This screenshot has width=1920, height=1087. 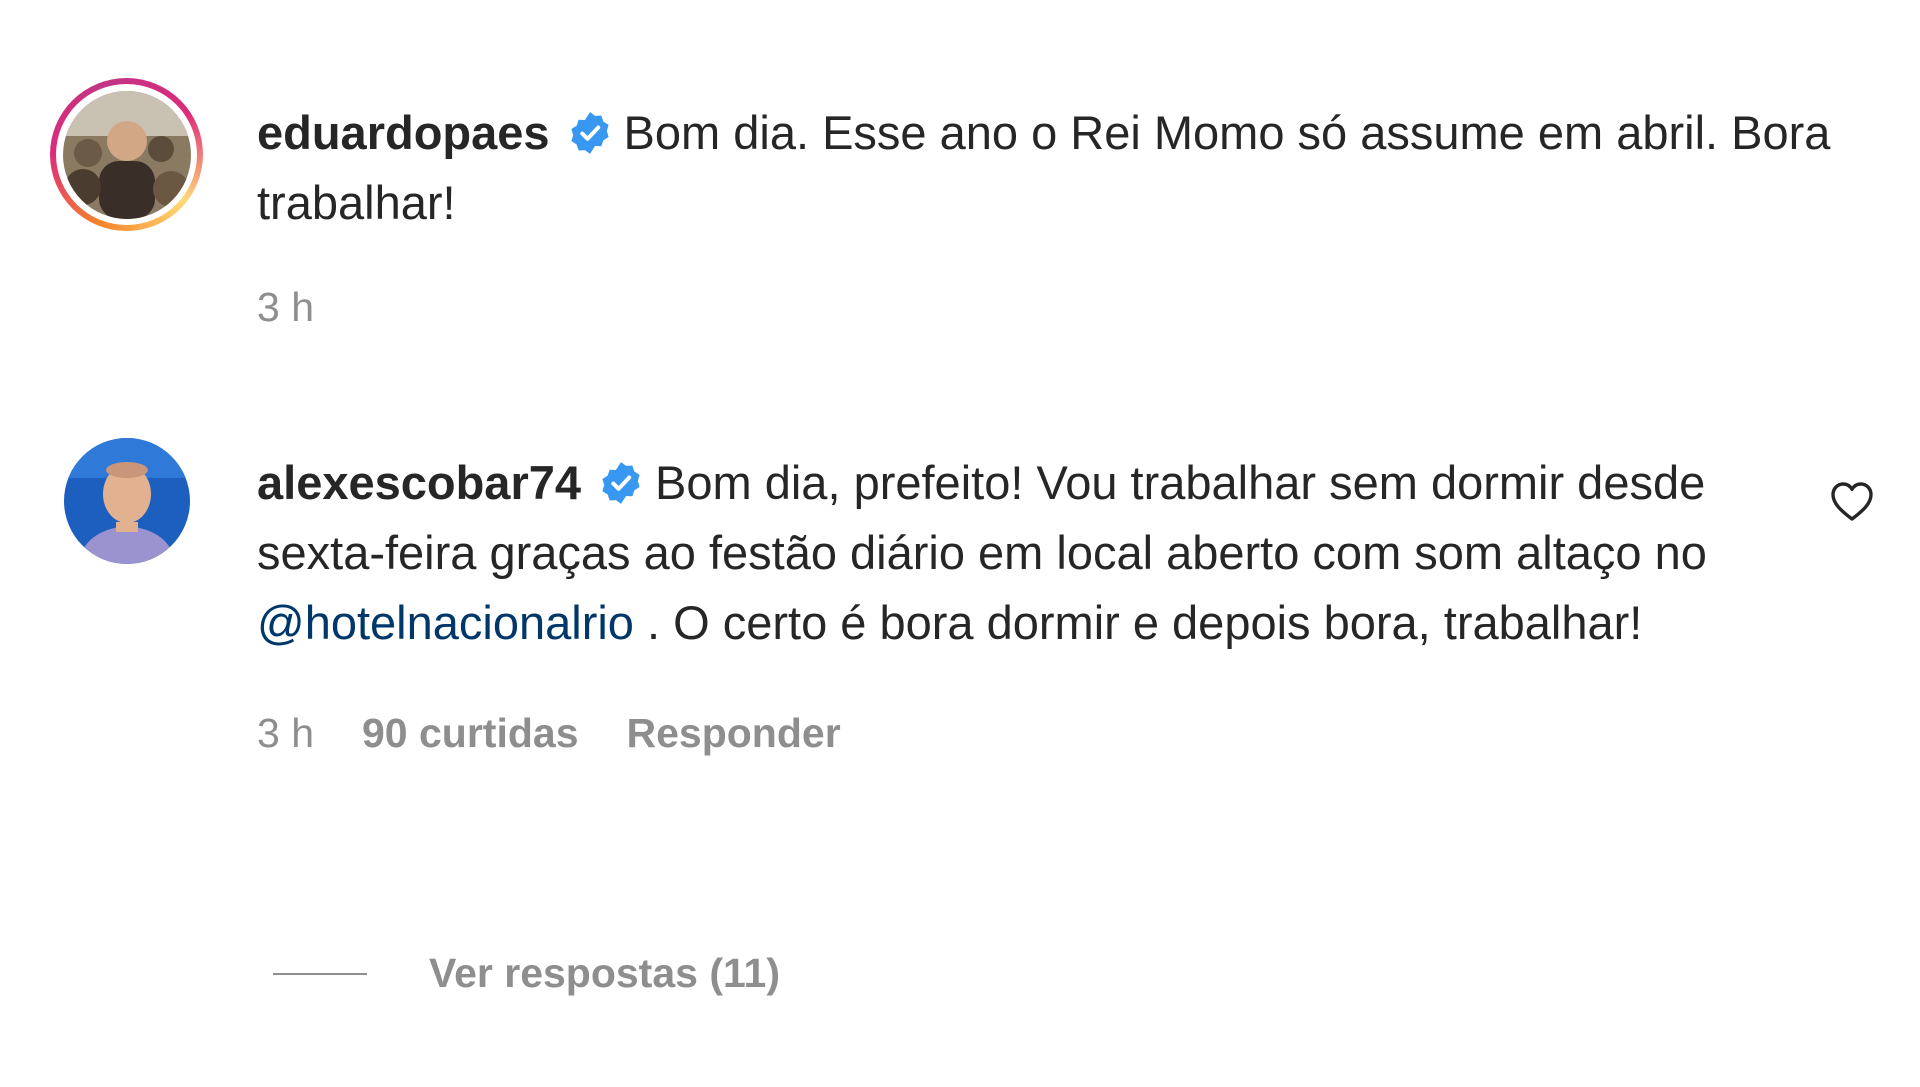 I want to click on view-replies-label: Ver respostas (11), so click(x=604, y=973).